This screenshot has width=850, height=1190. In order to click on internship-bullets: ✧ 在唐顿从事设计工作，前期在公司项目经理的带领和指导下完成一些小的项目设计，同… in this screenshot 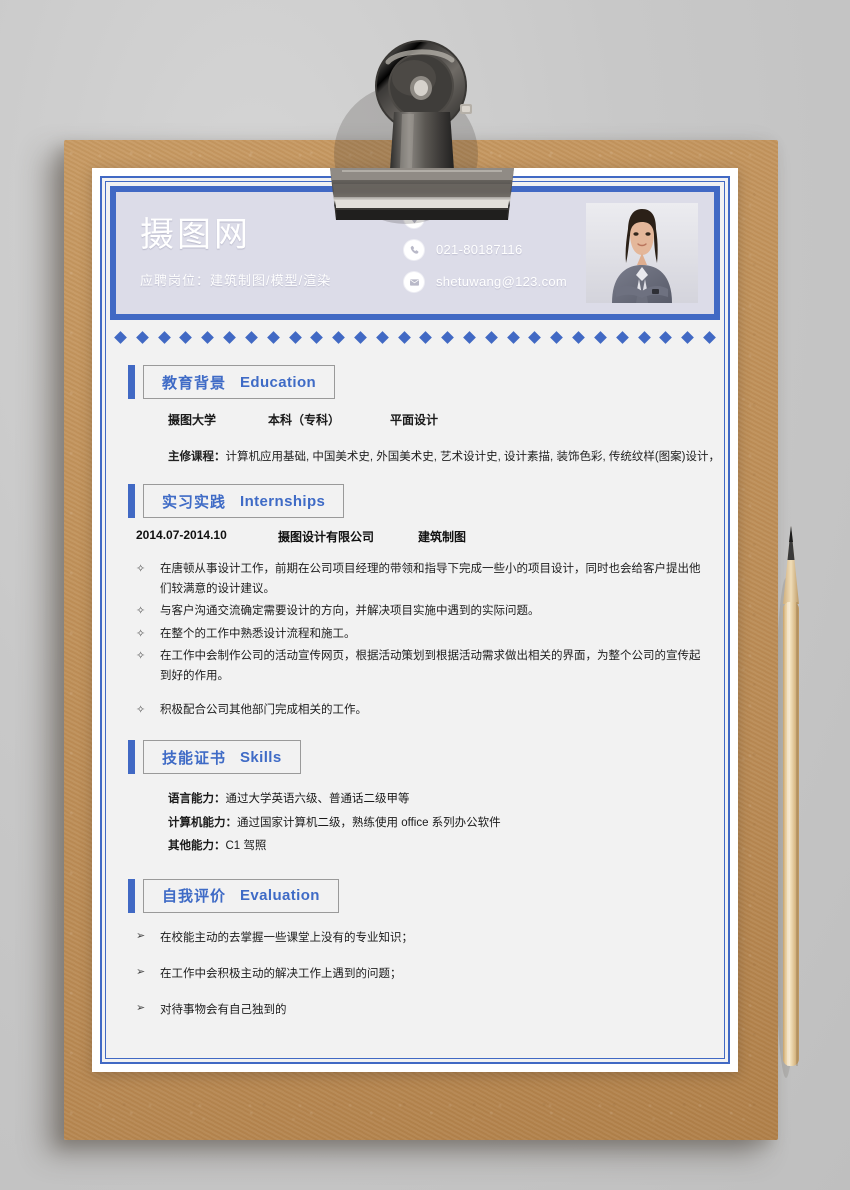, I will do `click(415, 639)`.